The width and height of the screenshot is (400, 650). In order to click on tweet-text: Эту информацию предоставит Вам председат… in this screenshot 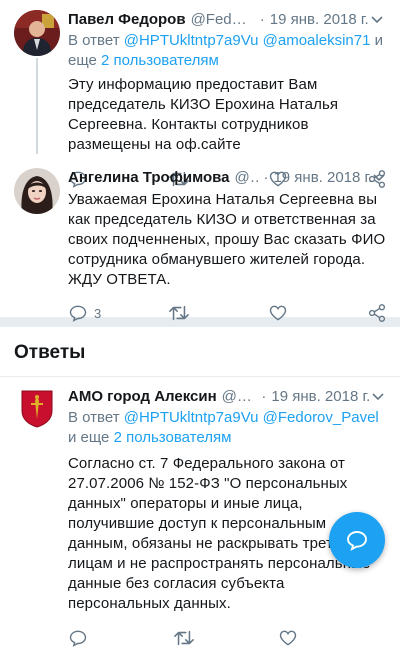, I will do `click(203, 114)`.